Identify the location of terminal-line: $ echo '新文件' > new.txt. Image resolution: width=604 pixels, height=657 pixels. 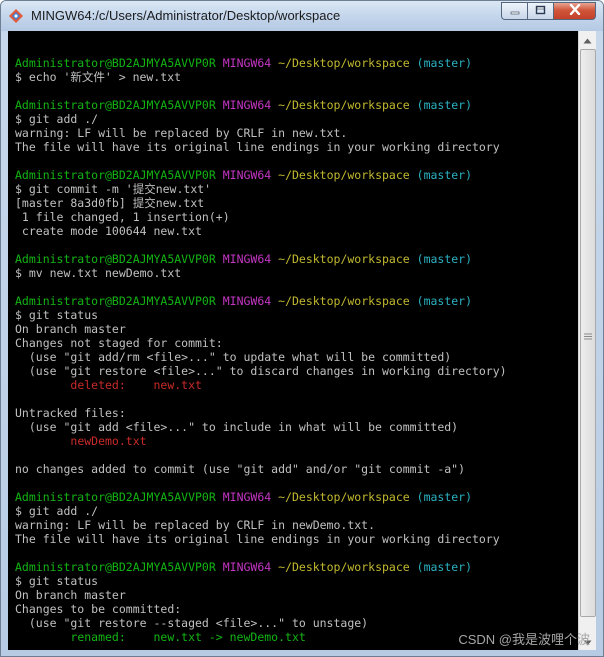
(261, 77).